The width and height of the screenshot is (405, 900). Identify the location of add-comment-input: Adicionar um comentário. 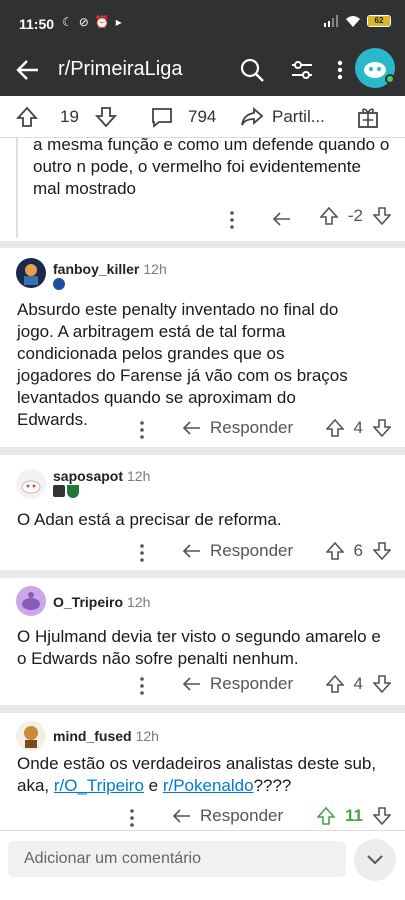
(177, 859).